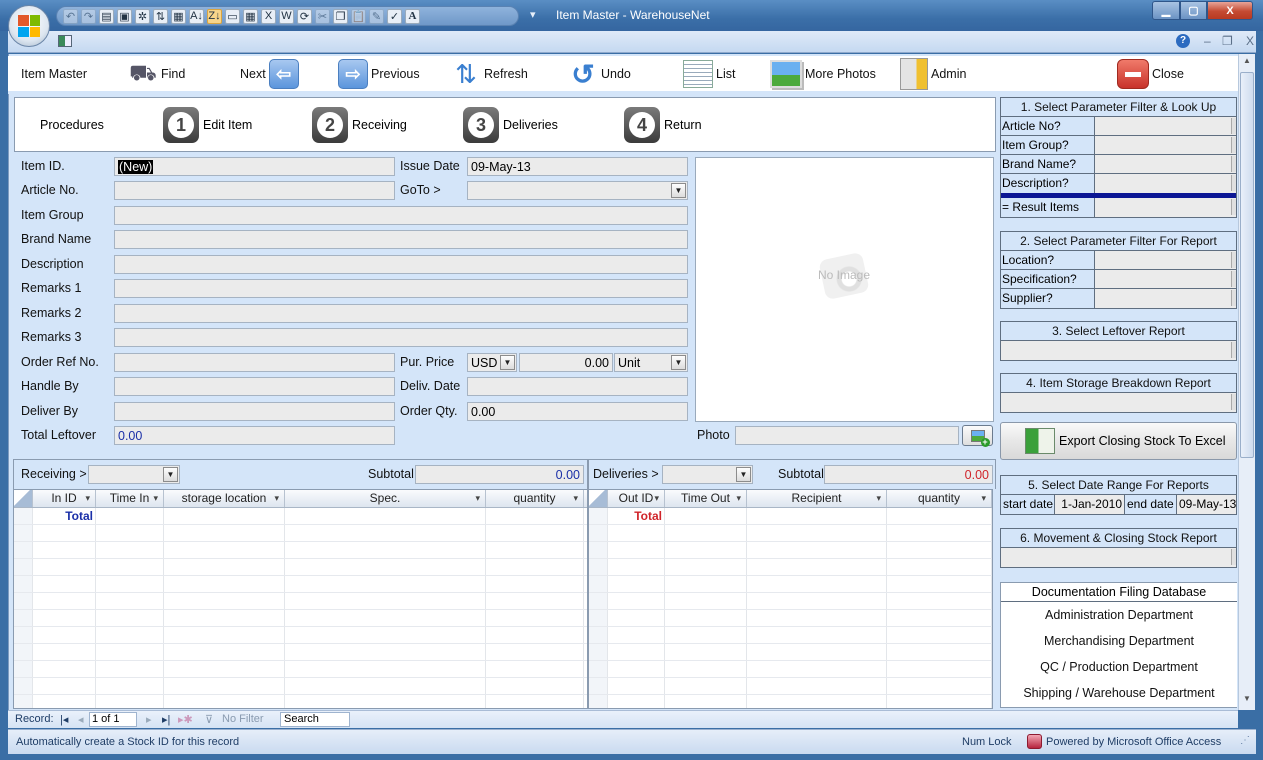 The image size is (1263, 760). What do you see at coordinates (376, 16) in the screenshot?
I see `format-painter-icon: ✎` at bounding box center [376, 16].